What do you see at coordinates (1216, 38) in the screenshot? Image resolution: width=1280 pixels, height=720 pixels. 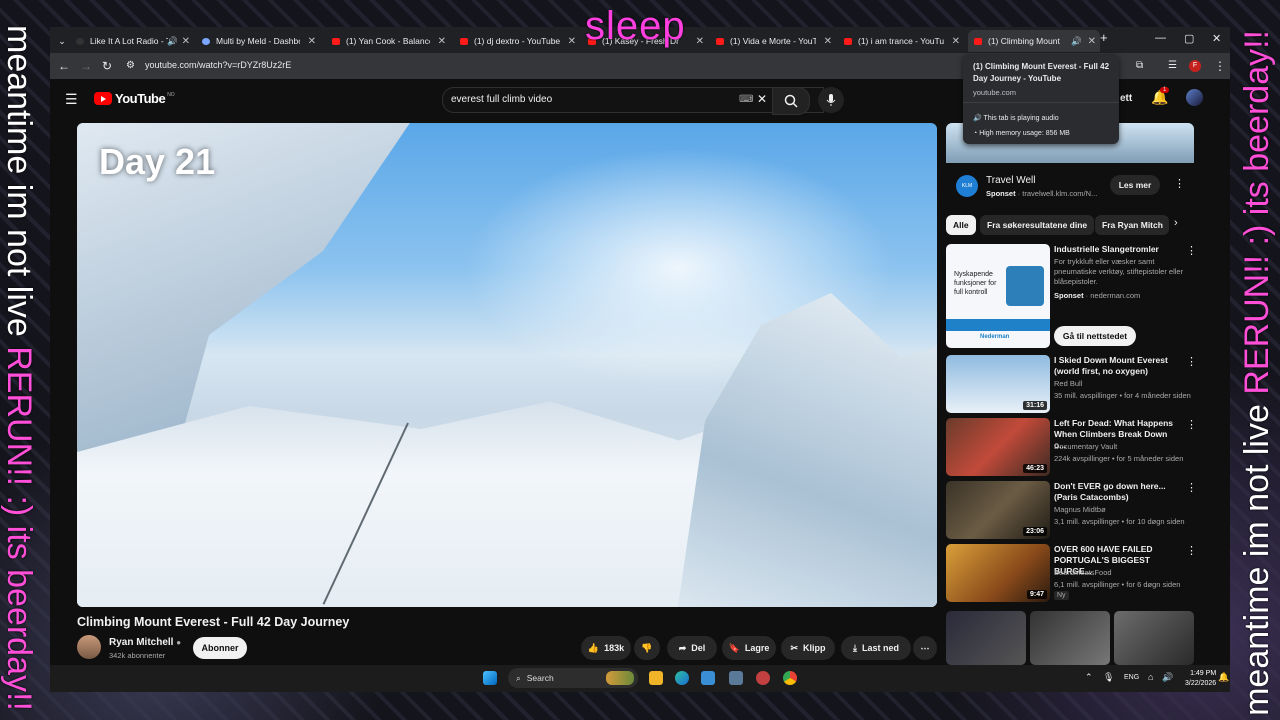 I see `window-close-button: ✕` at bounding box center [1216, 38].